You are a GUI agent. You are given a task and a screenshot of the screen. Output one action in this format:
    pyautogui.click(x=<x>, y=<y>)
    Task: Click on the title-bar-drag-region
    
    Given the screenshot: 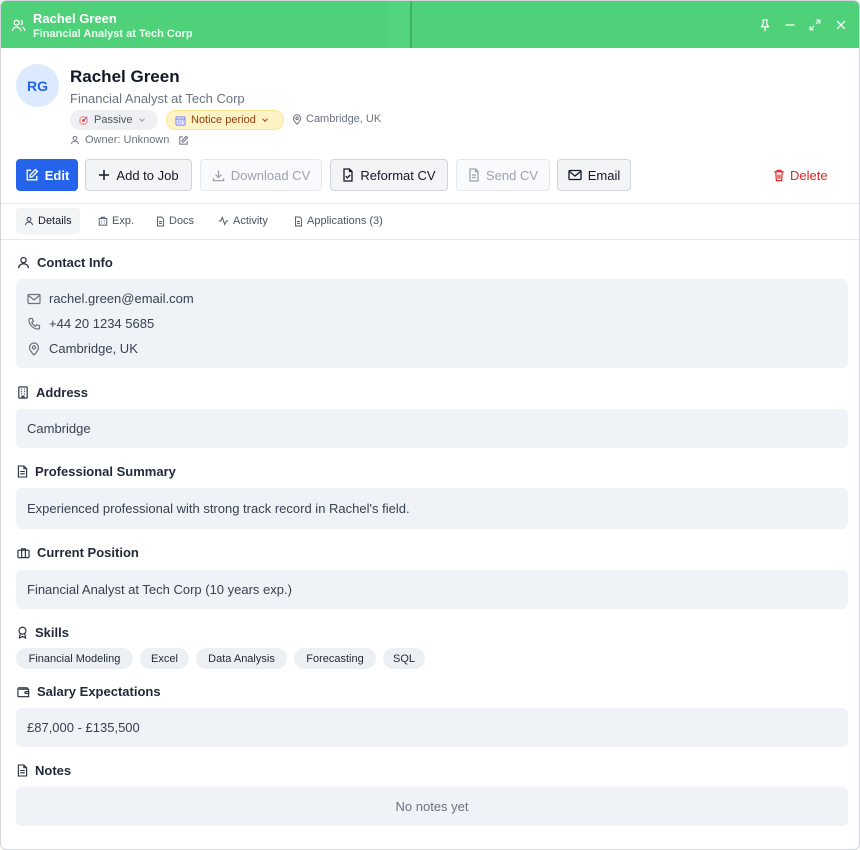 What is the action you would take?
    pyautogui.click(x=399, y=24)
    